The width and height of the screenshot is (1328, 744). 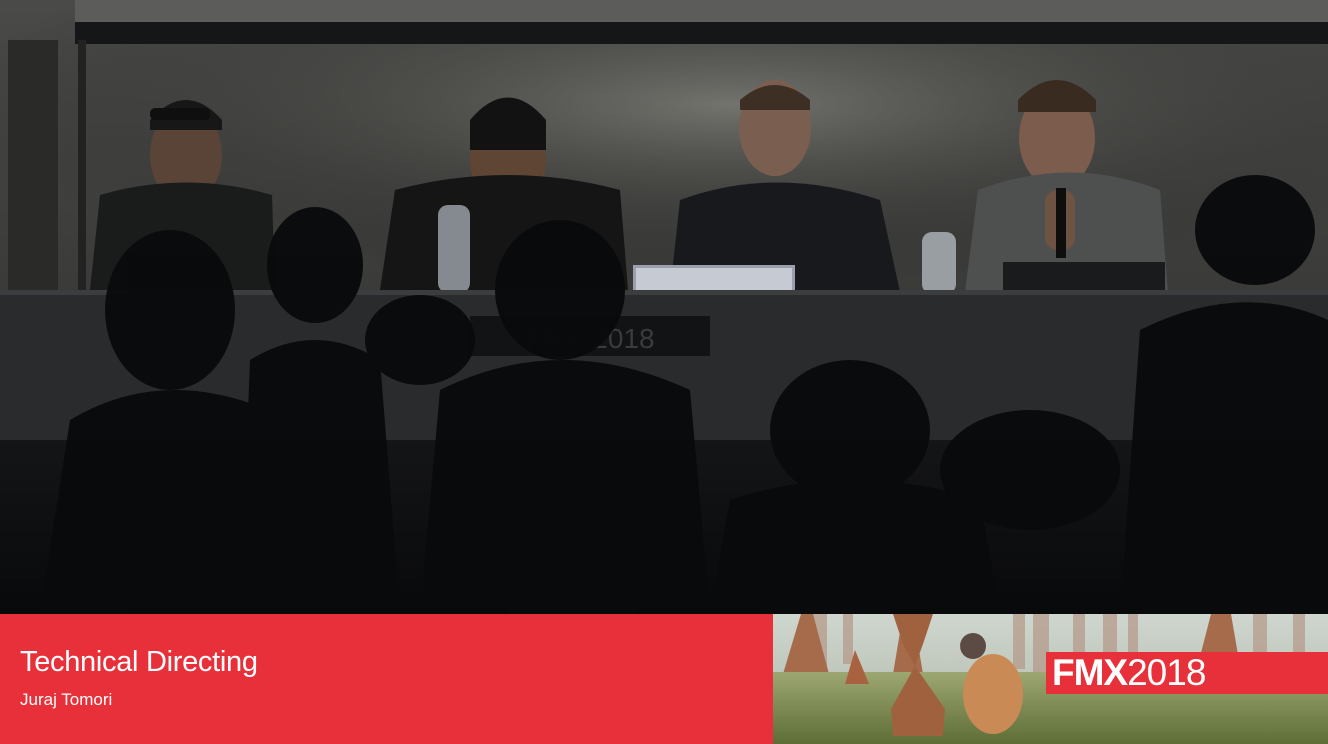 What do you see at coordinates (701, 11) in the screenshot?
I see `projection-screen` at bounding box center [701, 11].